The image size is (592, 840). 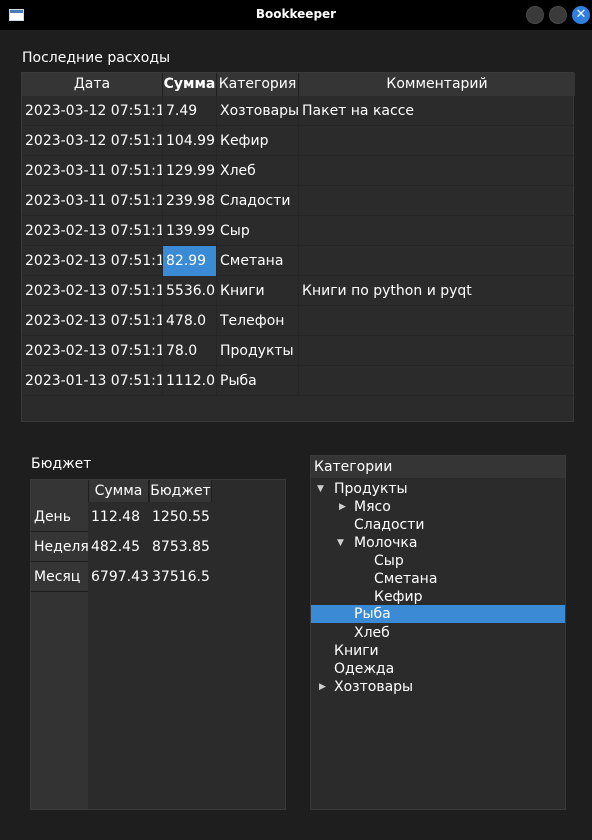 What do you see at coordinates (190, 381) in the screenshot?
I see `cell-sum: 1112.0` at bounding box center [190, 381].